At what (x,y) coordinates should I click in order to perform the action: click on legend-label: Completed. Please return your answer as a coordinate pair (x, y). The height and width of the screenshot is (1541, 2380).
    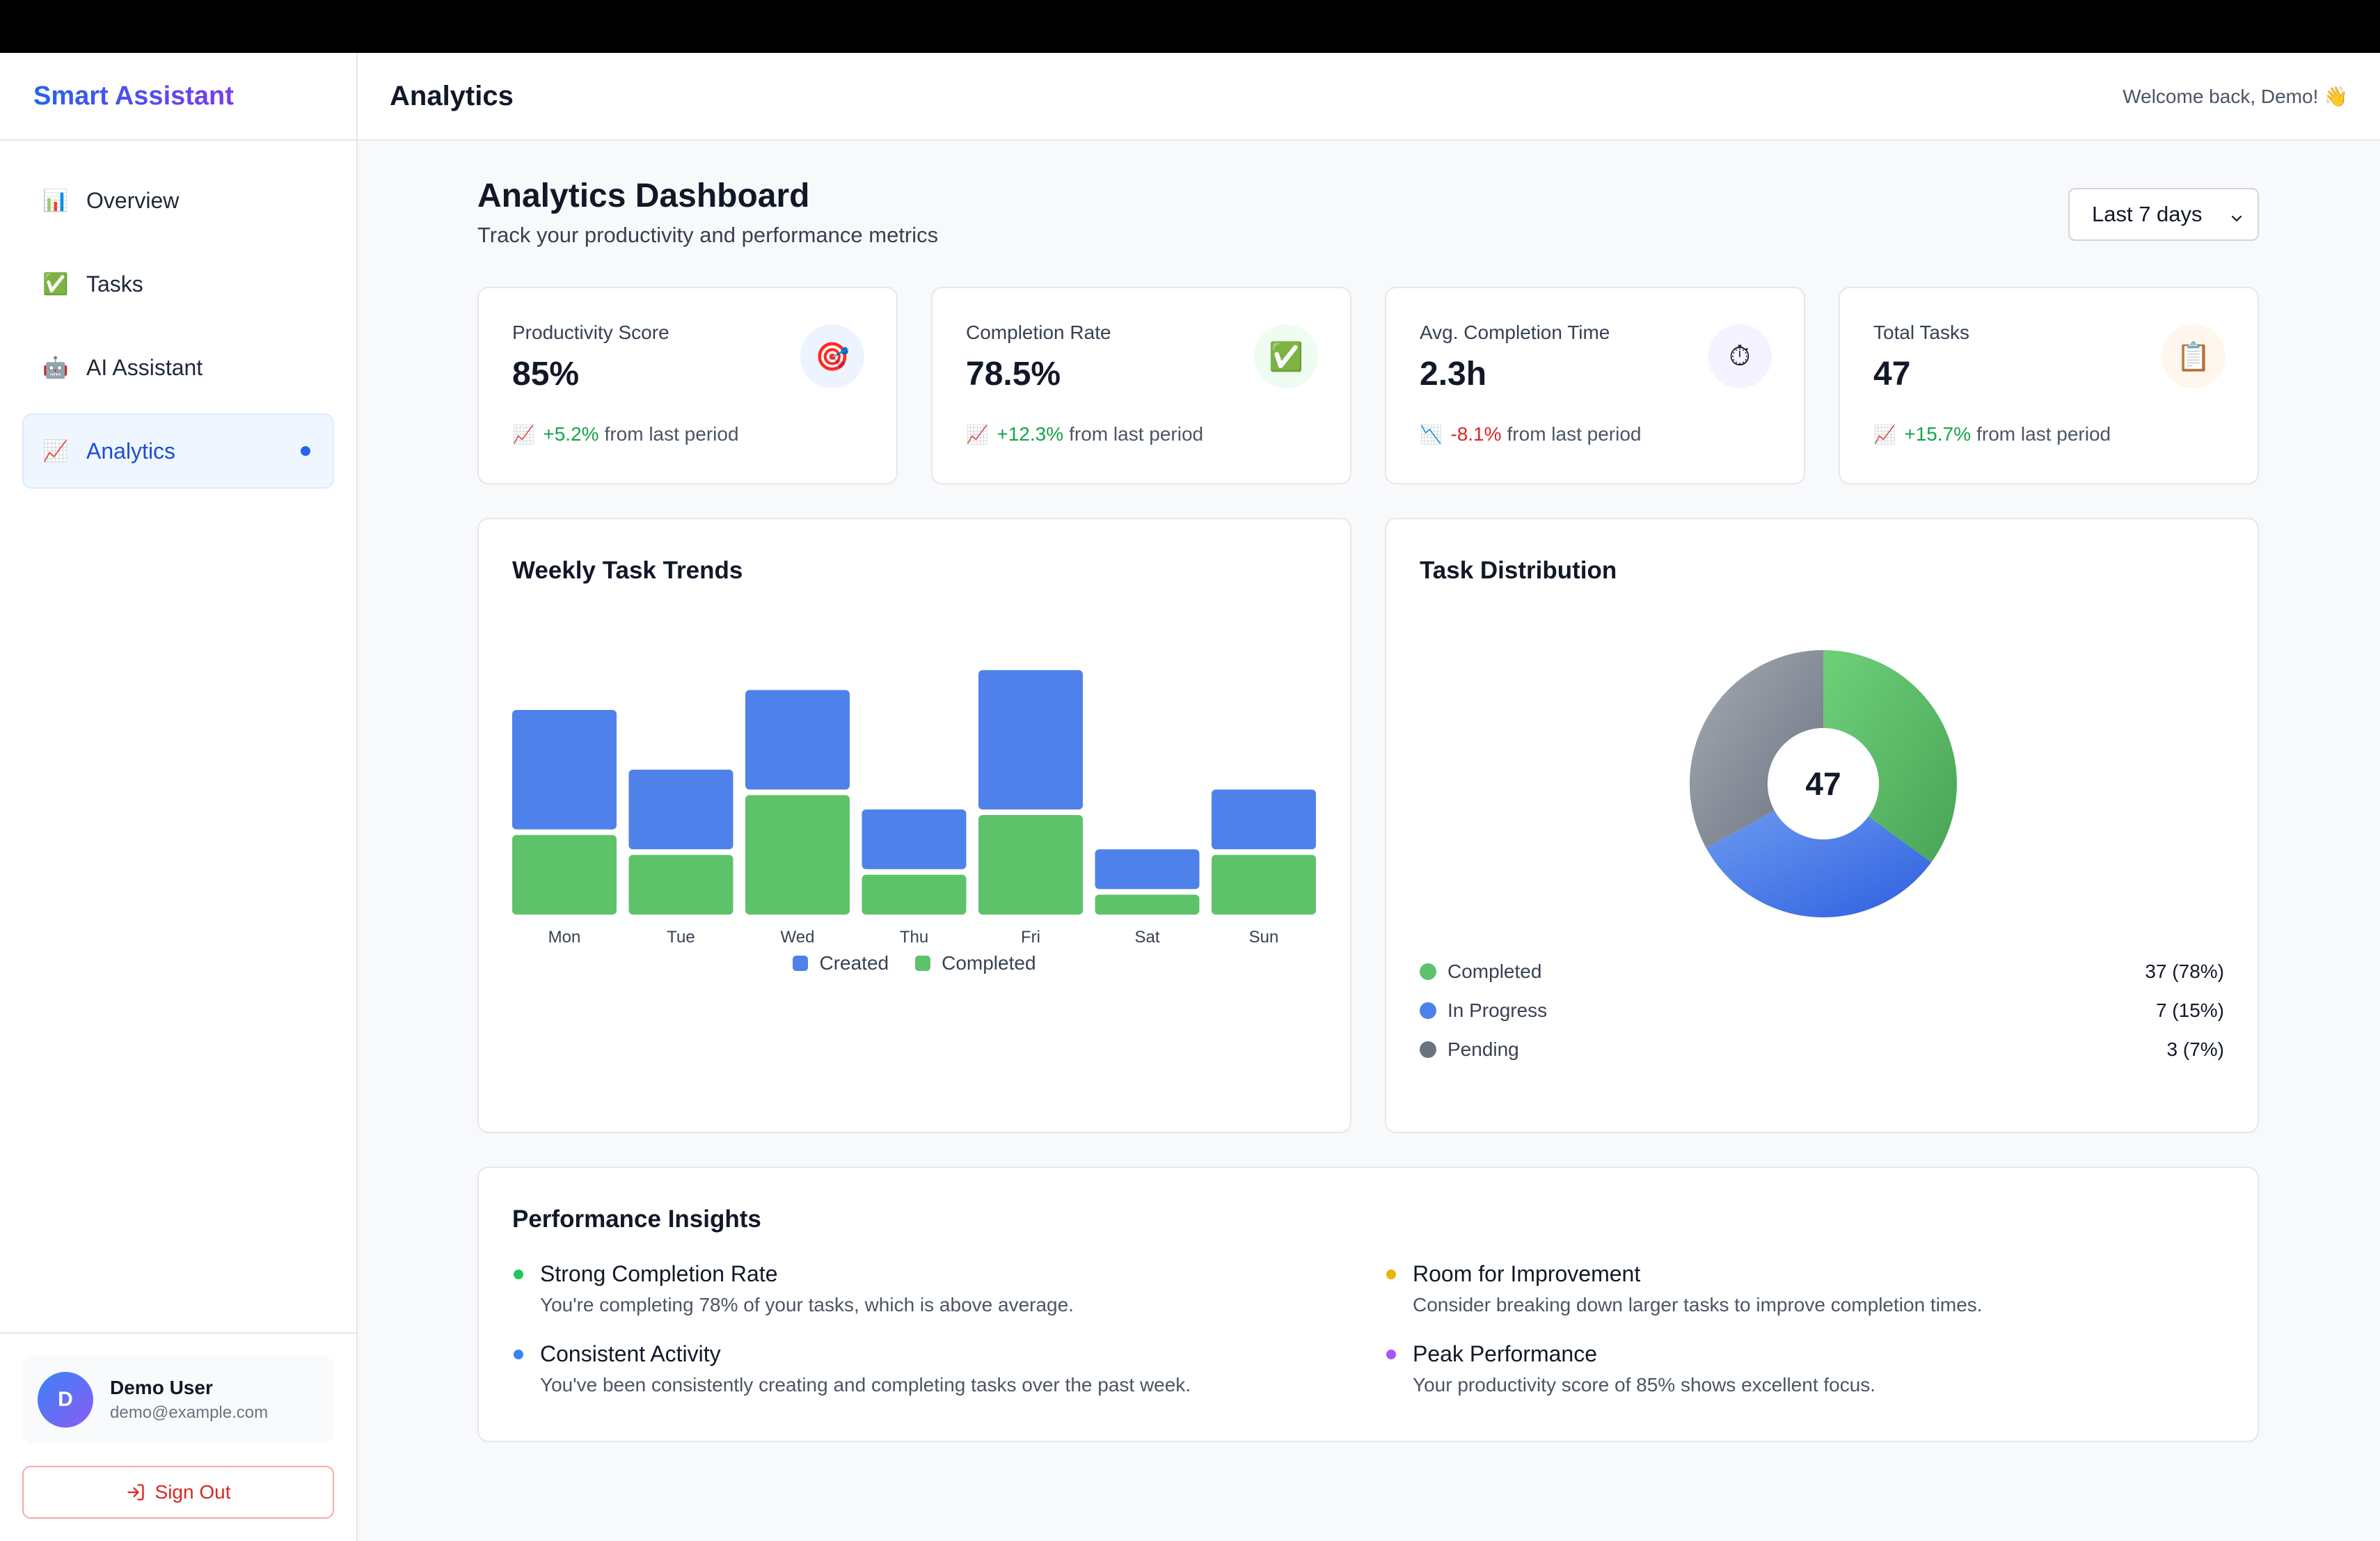
    Looking at the image, I should click on (989, 963).